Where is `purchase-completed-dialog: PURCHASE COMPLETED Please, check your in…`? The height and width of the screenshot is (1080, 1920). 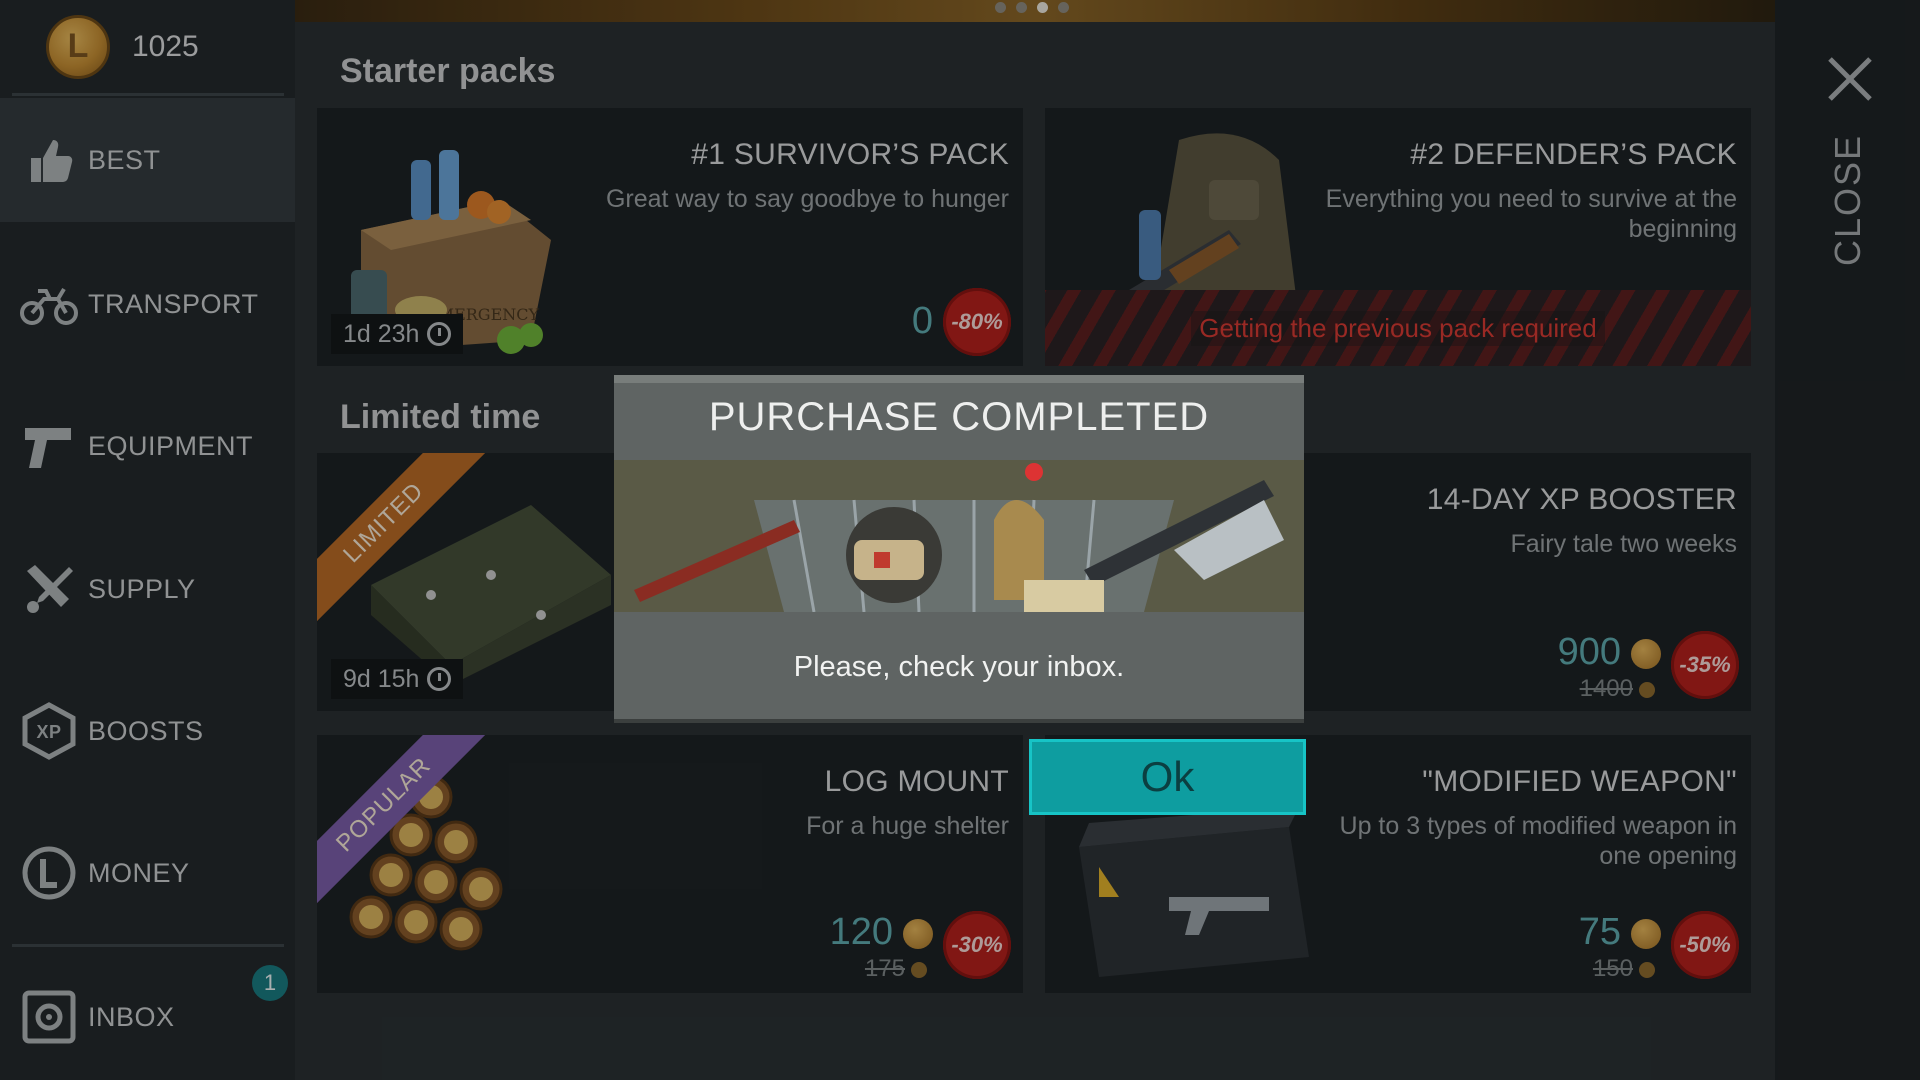
purchase-completed-dialog: PURCHASE COMPLETED Please, check your in… is located at coordinates (959, 549).